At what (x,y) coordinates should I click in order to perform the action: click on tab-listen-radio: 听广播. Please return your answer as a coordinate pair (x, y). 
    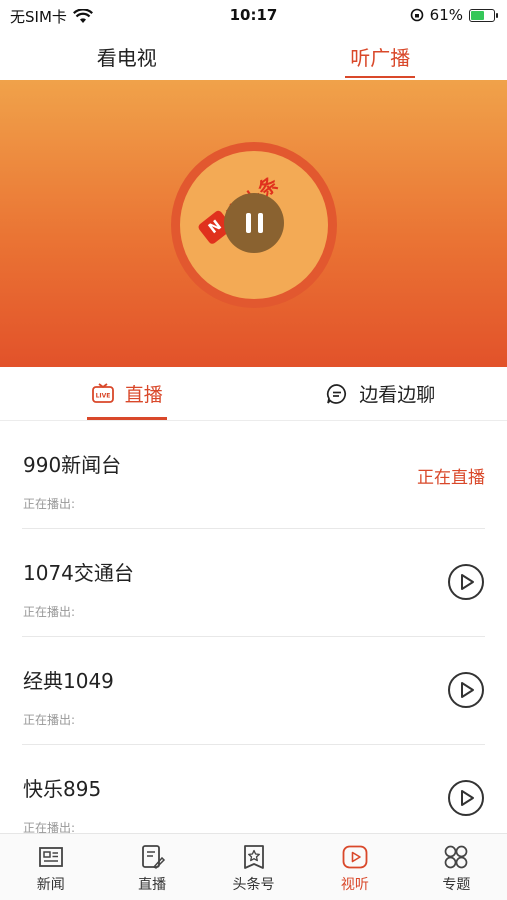
    Looking at the image, I should click on (380, 56).